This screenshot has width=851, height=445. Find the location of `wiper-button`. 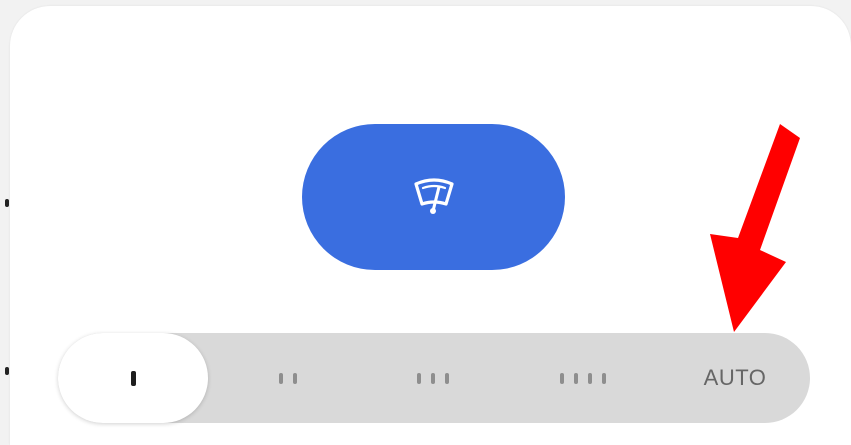

wiper-button is located at coordinates (433, 197).